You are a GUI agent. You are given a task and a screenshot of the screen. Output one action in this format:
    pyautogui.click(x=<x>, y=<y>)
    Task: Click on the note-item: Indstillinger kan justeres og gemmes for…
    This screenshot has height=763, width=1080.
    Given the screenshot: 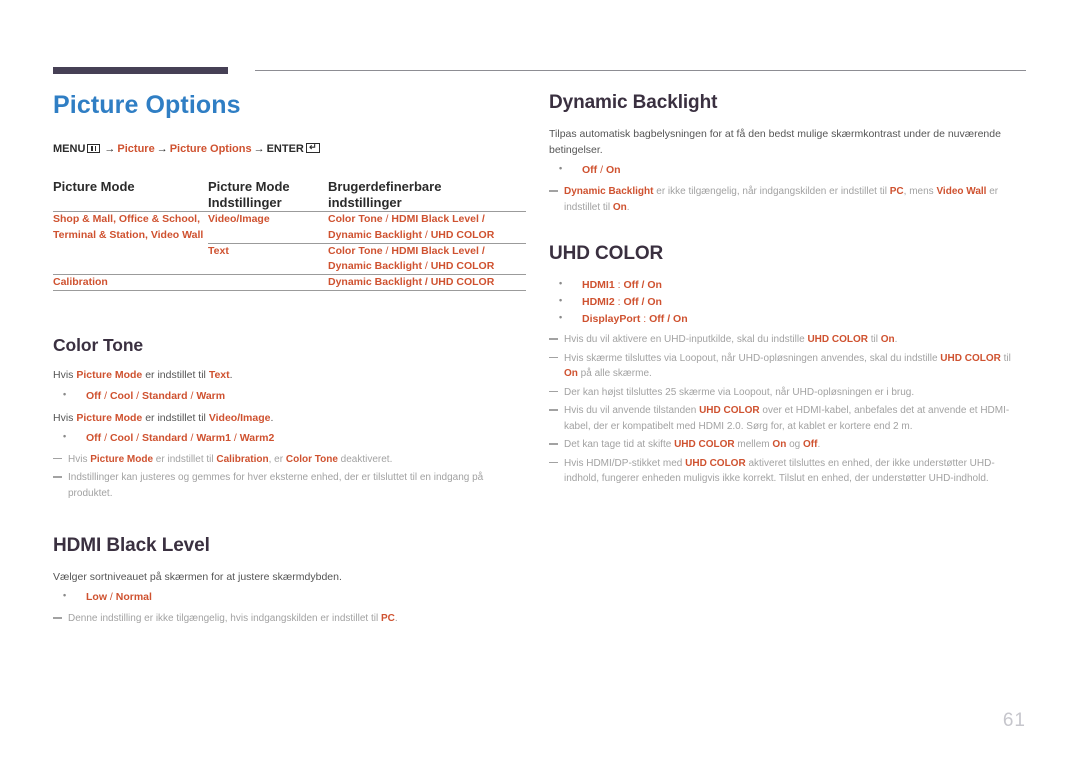 What is the action you would take?
    pyautogui.click(x=289, y=485)
    